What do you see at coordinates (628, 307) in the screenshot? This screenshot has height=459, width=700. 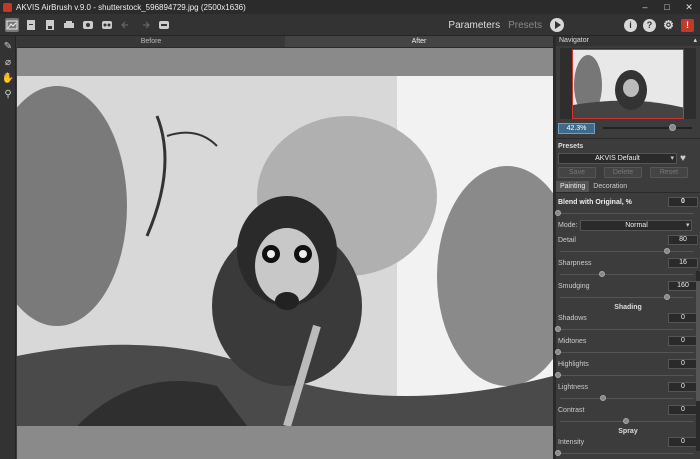 I see `shading-heading: Shading` at bounding box center [628, 307].